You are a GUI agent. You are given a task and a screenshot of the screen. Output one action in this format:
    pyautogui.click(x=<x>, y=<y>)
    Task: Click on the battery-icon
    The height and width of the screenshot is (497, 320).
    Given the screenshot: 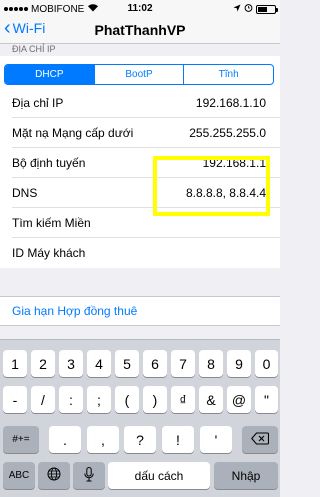 What is the action you would take?
    pyautogui.click(x=267, y=9)
    